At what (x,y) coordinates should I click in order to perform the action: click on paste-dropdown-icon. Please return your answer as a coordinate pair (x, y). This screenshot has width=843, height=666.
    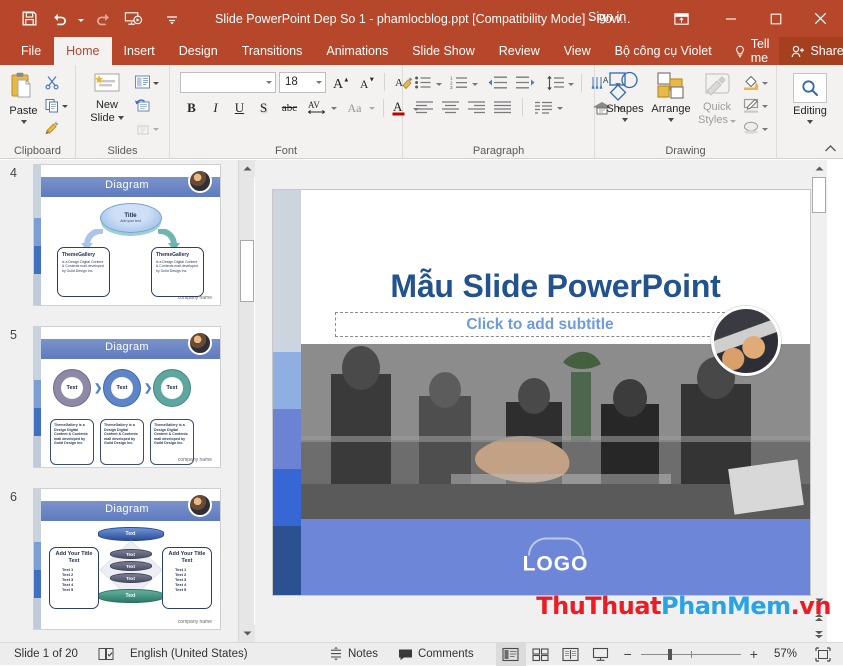
    Looking at the image, I should click on (24, 122).